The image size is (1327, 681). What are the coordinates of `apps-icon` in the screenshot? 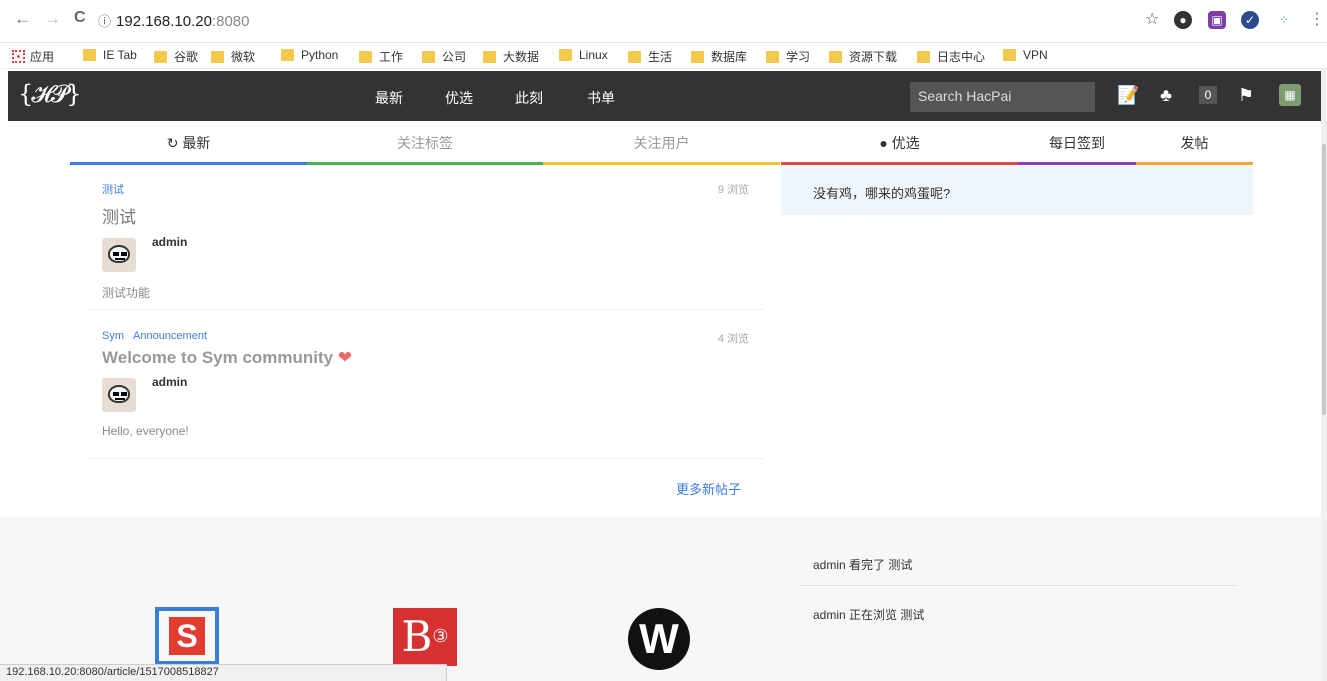 It's located at (18, 56).